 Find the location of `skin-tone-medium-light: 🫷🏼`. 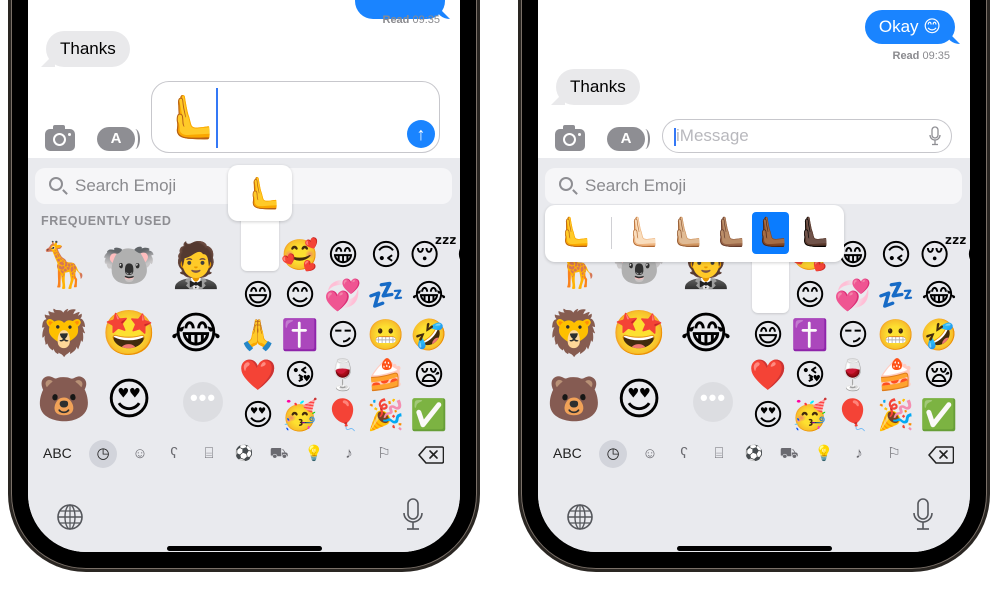

skin-tone-medium-light: 🫷🏼 is located at coordinates (685, 233).